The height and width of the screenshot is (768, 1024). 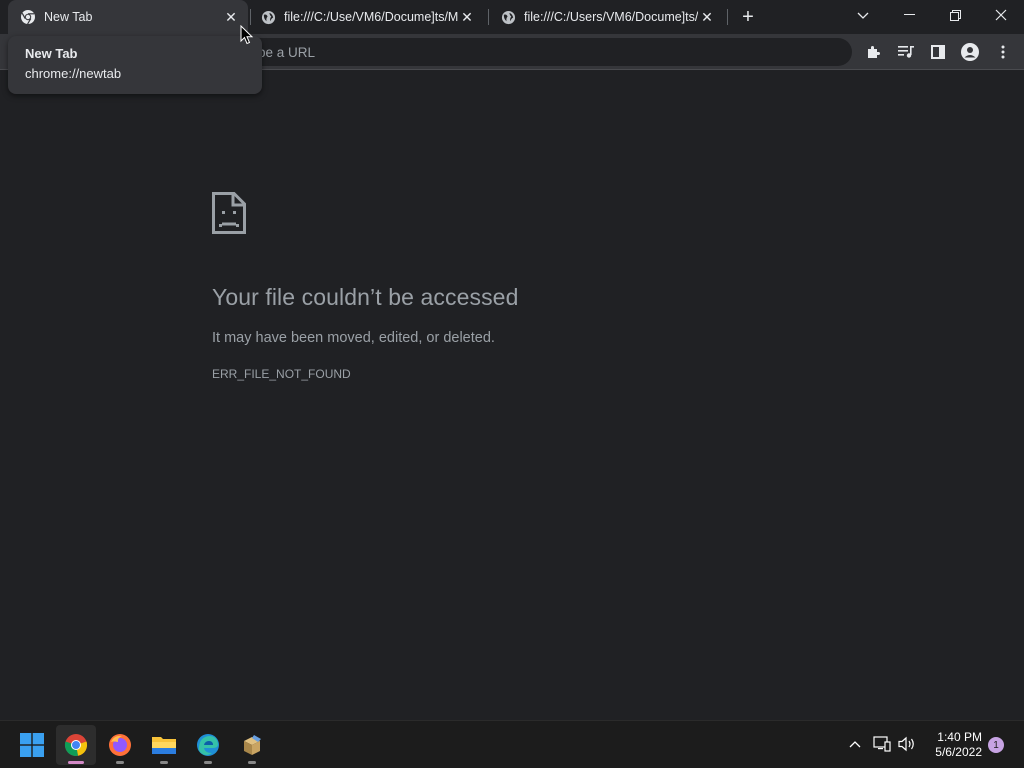 I want to click on error-code: ERR_FILE_NOT_FOUND, so click(x=281, y=374).